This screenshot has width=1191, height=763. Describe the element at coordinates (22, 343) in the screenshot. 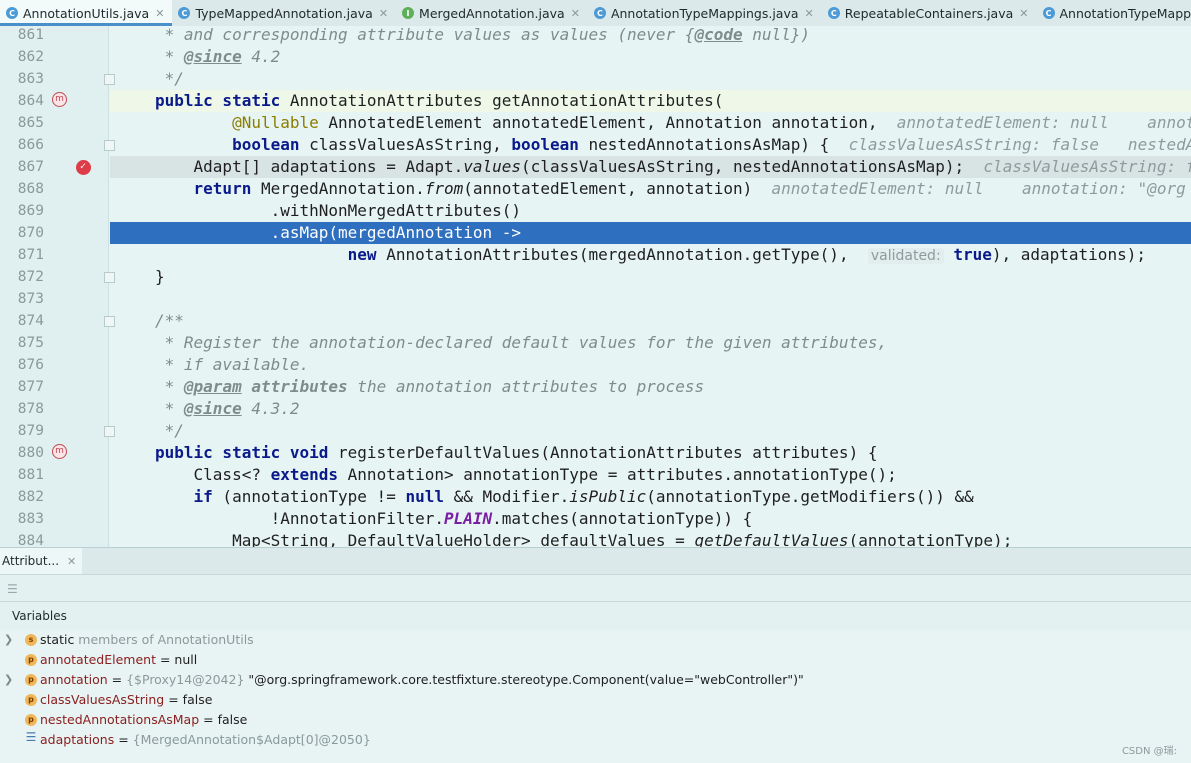

I see `line-number: 875` at that location.